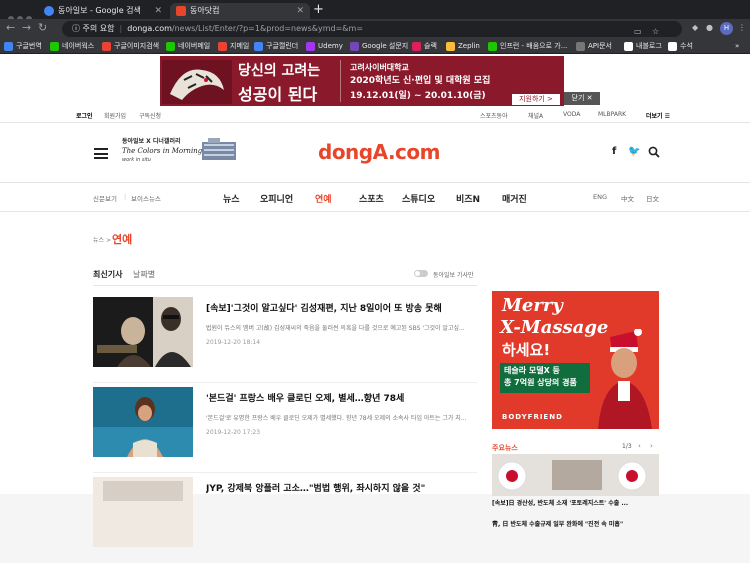 This screenshot has width=750, height=563. Describe the element at coordinates (627, 198) in the screenshot. I see `lang-chinese-link: 中文` at that location.